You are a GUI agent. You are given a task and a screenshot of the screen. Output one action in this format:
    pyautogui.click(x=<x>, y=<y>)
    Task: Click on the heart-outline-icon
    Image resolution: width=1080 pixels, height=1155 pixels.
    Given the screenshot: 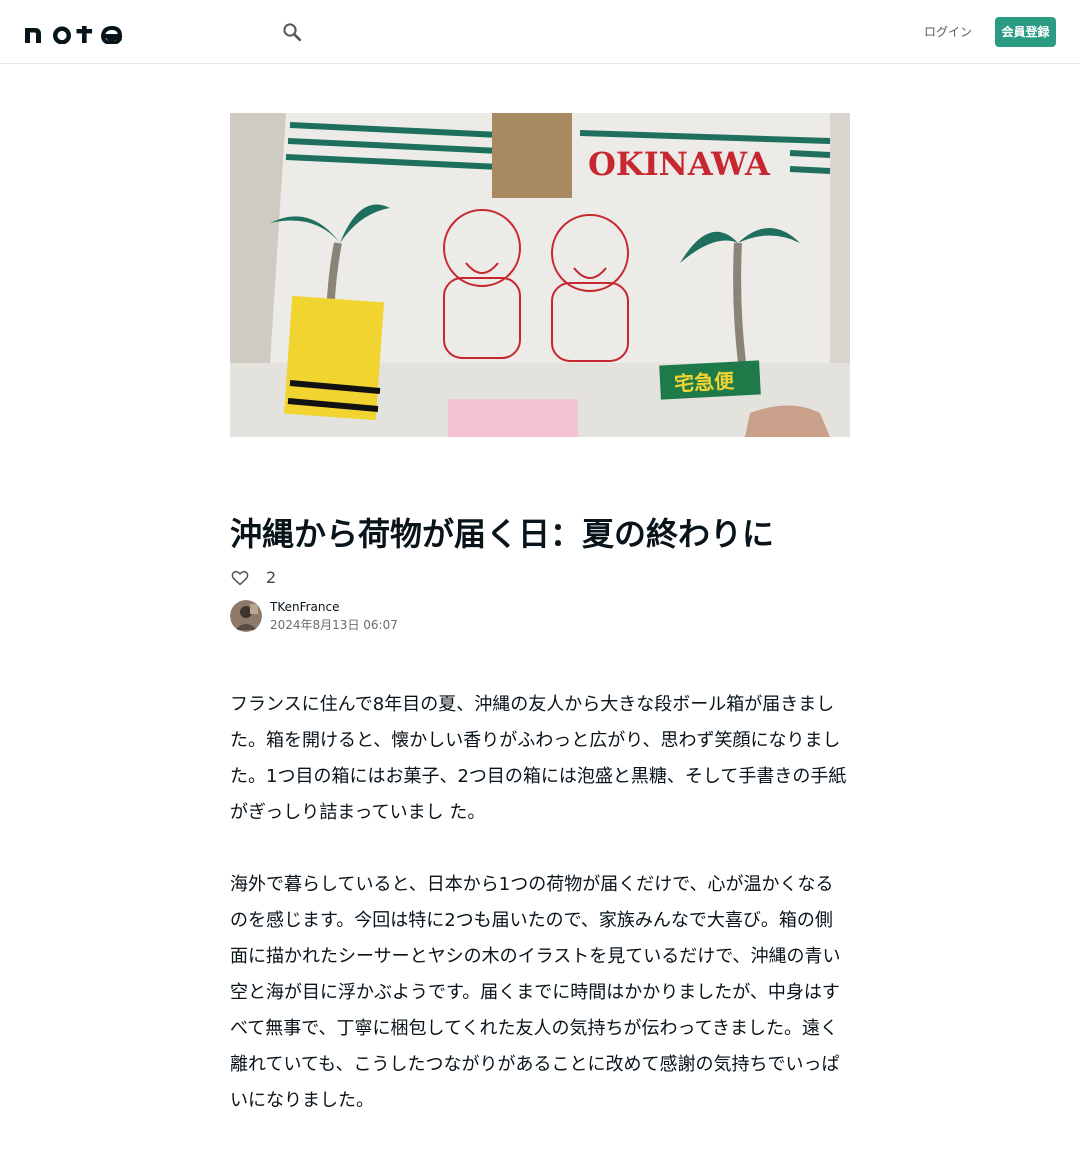 What is the action you would take?
    pyautogui.click(x=240, y=578)
    